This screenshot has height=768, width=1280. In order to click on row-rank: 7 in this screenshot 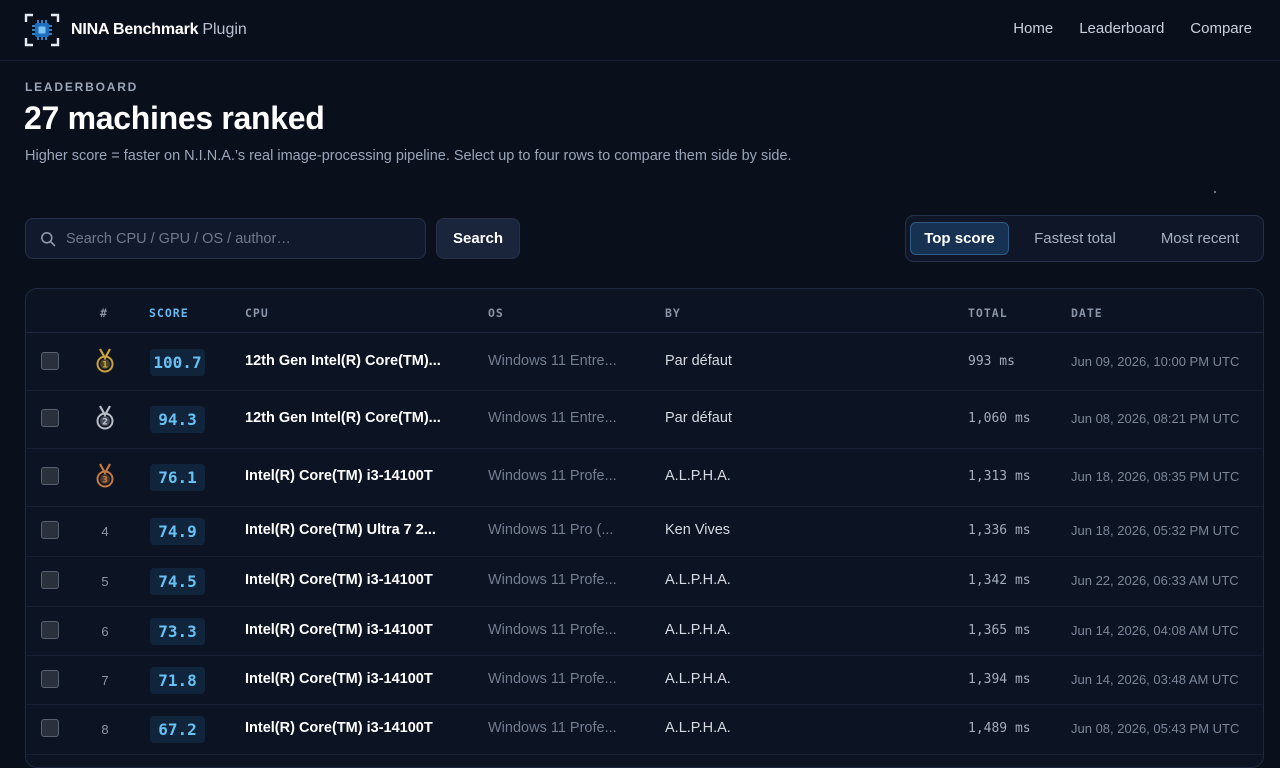, I will do `click(105, 680)`.